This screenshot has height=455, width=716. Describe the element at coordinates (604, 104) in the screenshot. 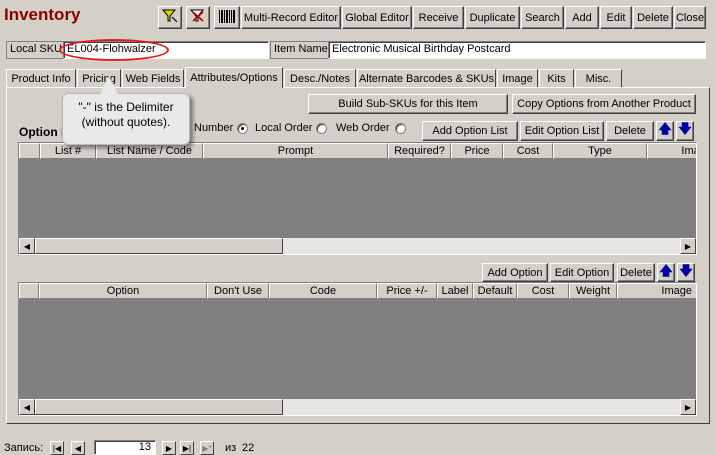

I see `copy-options-button: Copy Options from Another Product` at that location.